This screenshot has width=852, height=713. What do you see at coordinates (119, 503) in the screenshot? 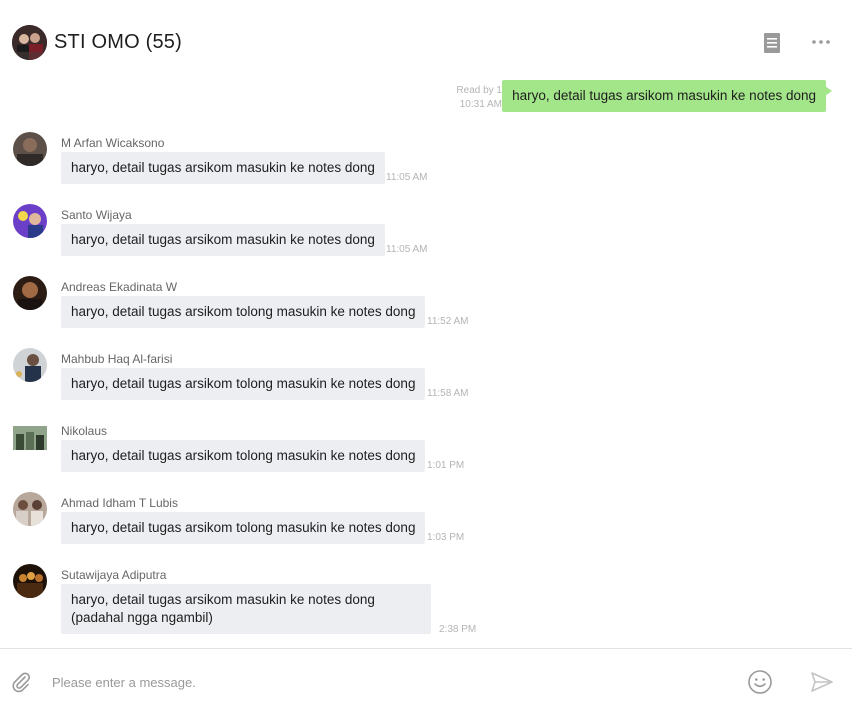
I see `sender-name: Ahmad Idham T Lubis` at bounding box center [119, 503].